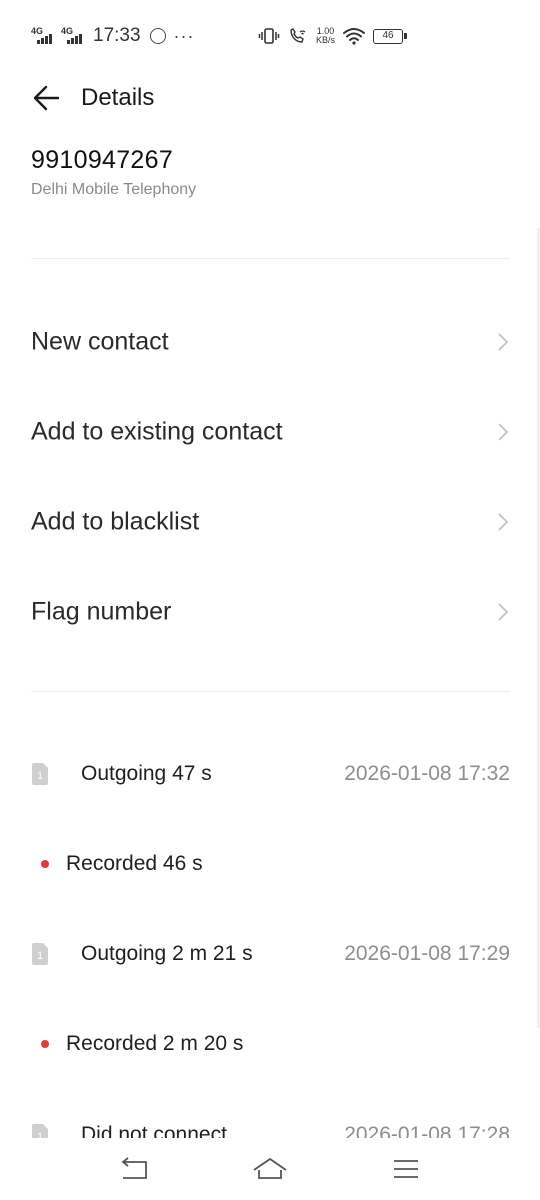 This screenshot has width=540, height=1200. What do you see at coordinates (427, 953) in the screenshot?
I see `call-timestamp: 2026-01-08 17:29` at bounding box center [427, 953].